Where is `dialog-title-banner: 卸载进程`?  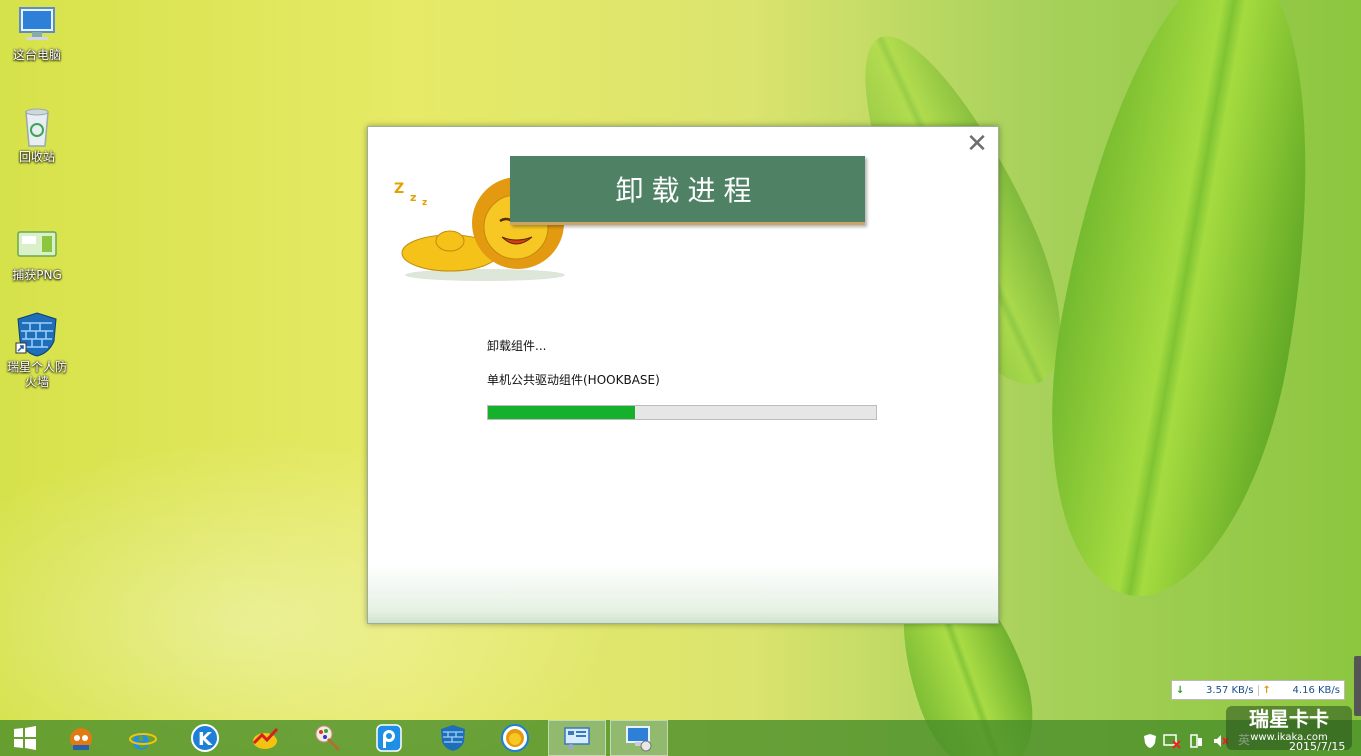 dialog-title-banner: 卸载进程 is located at coordinates (687, 190).